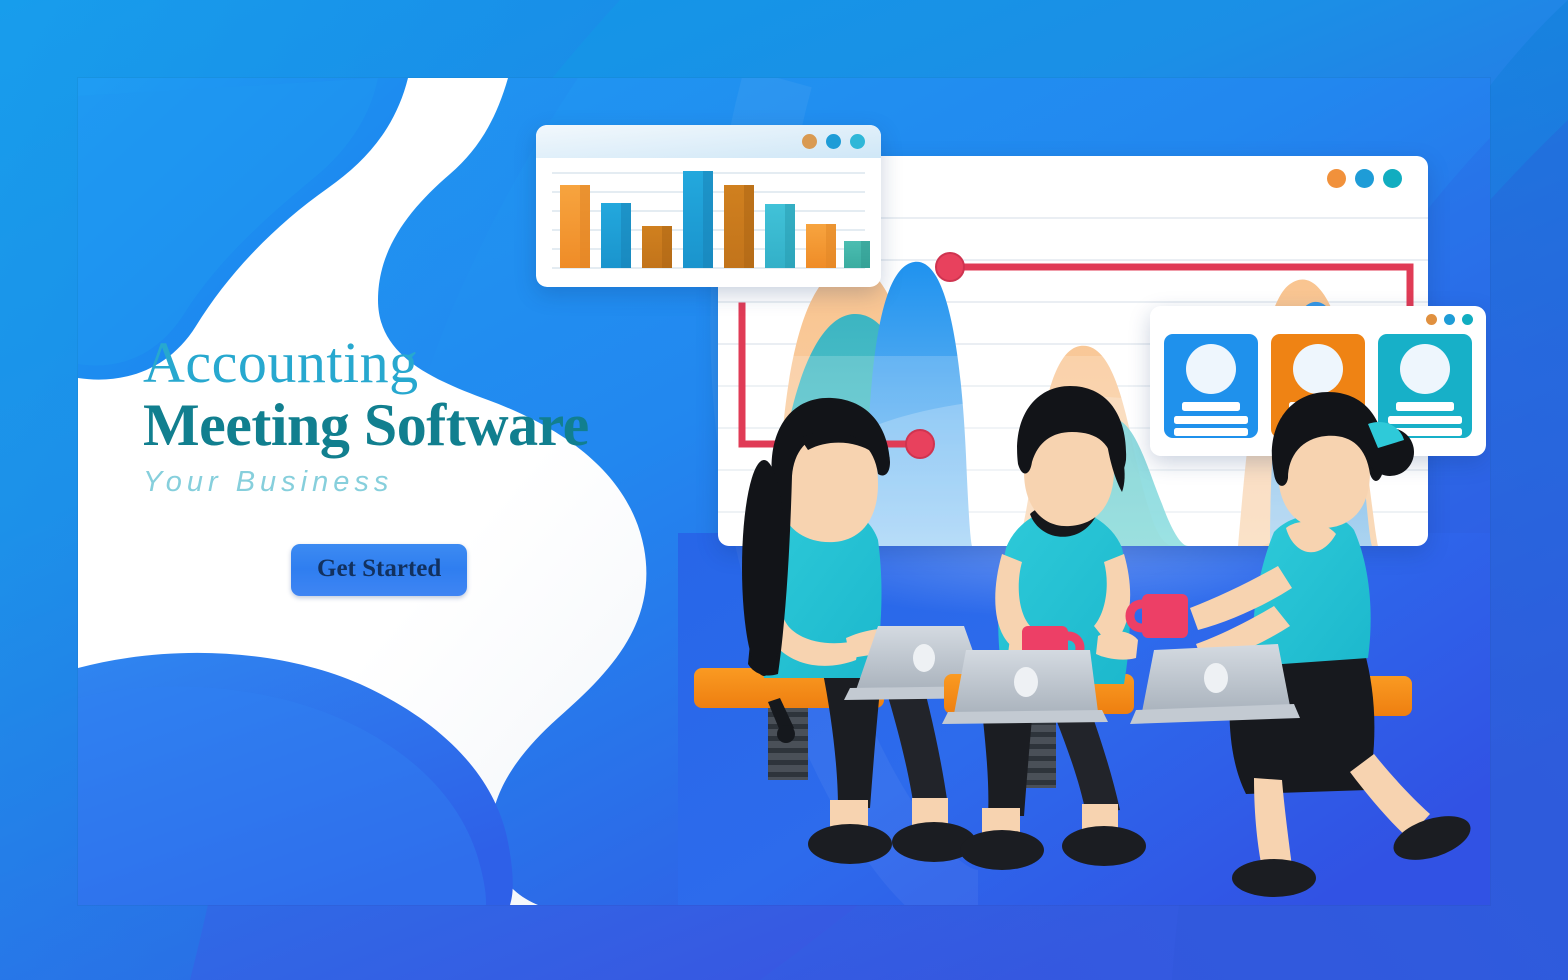  What do you see at coordinates (268, 482) in the screenshot?
I see `hero-subhead: Your Business` at bounding box center [268, 482].